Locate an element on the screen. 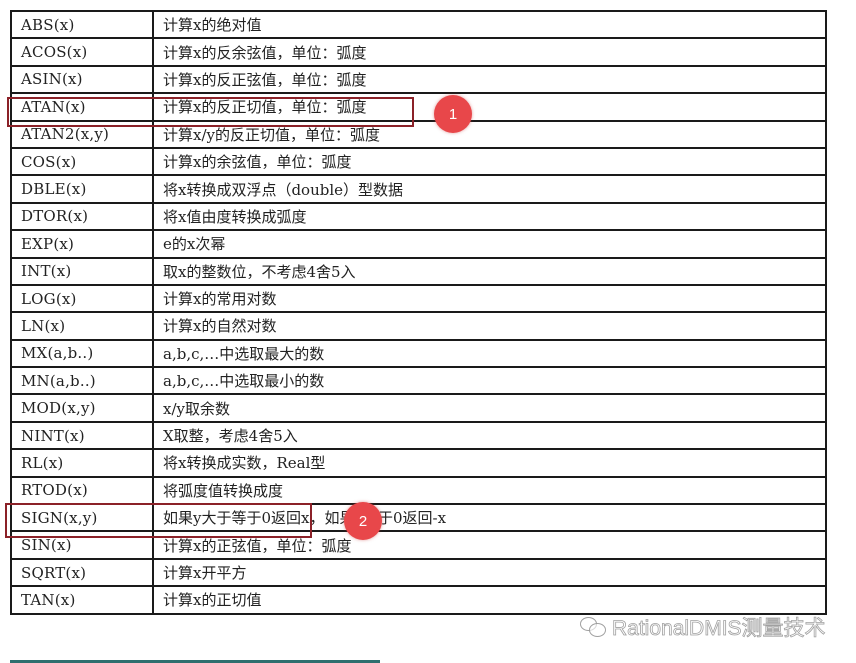  annotation-badge-label: 1 is located at coordinates (453, 114).